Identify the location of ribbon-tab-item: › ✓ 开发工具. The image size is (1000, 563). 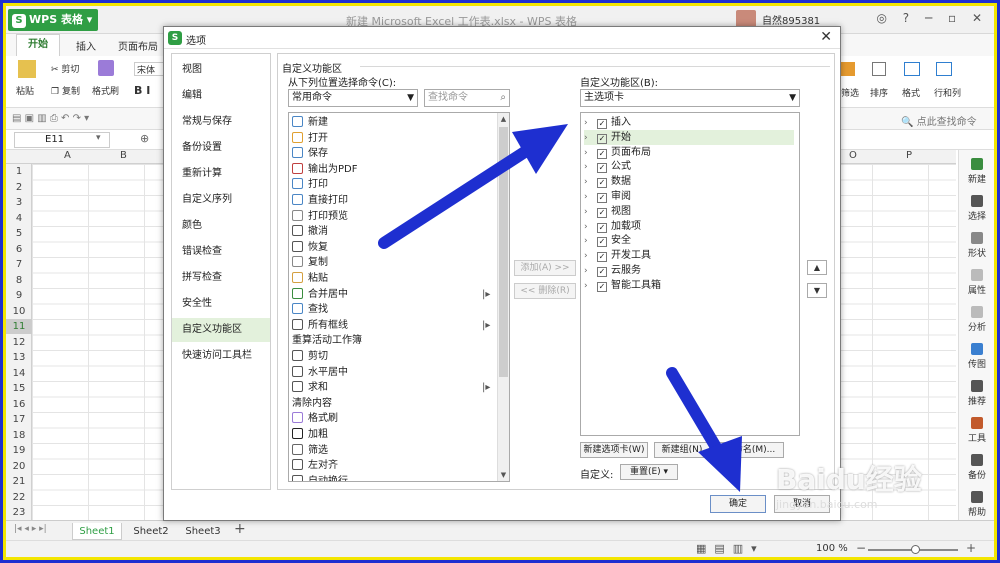
(617, 255).